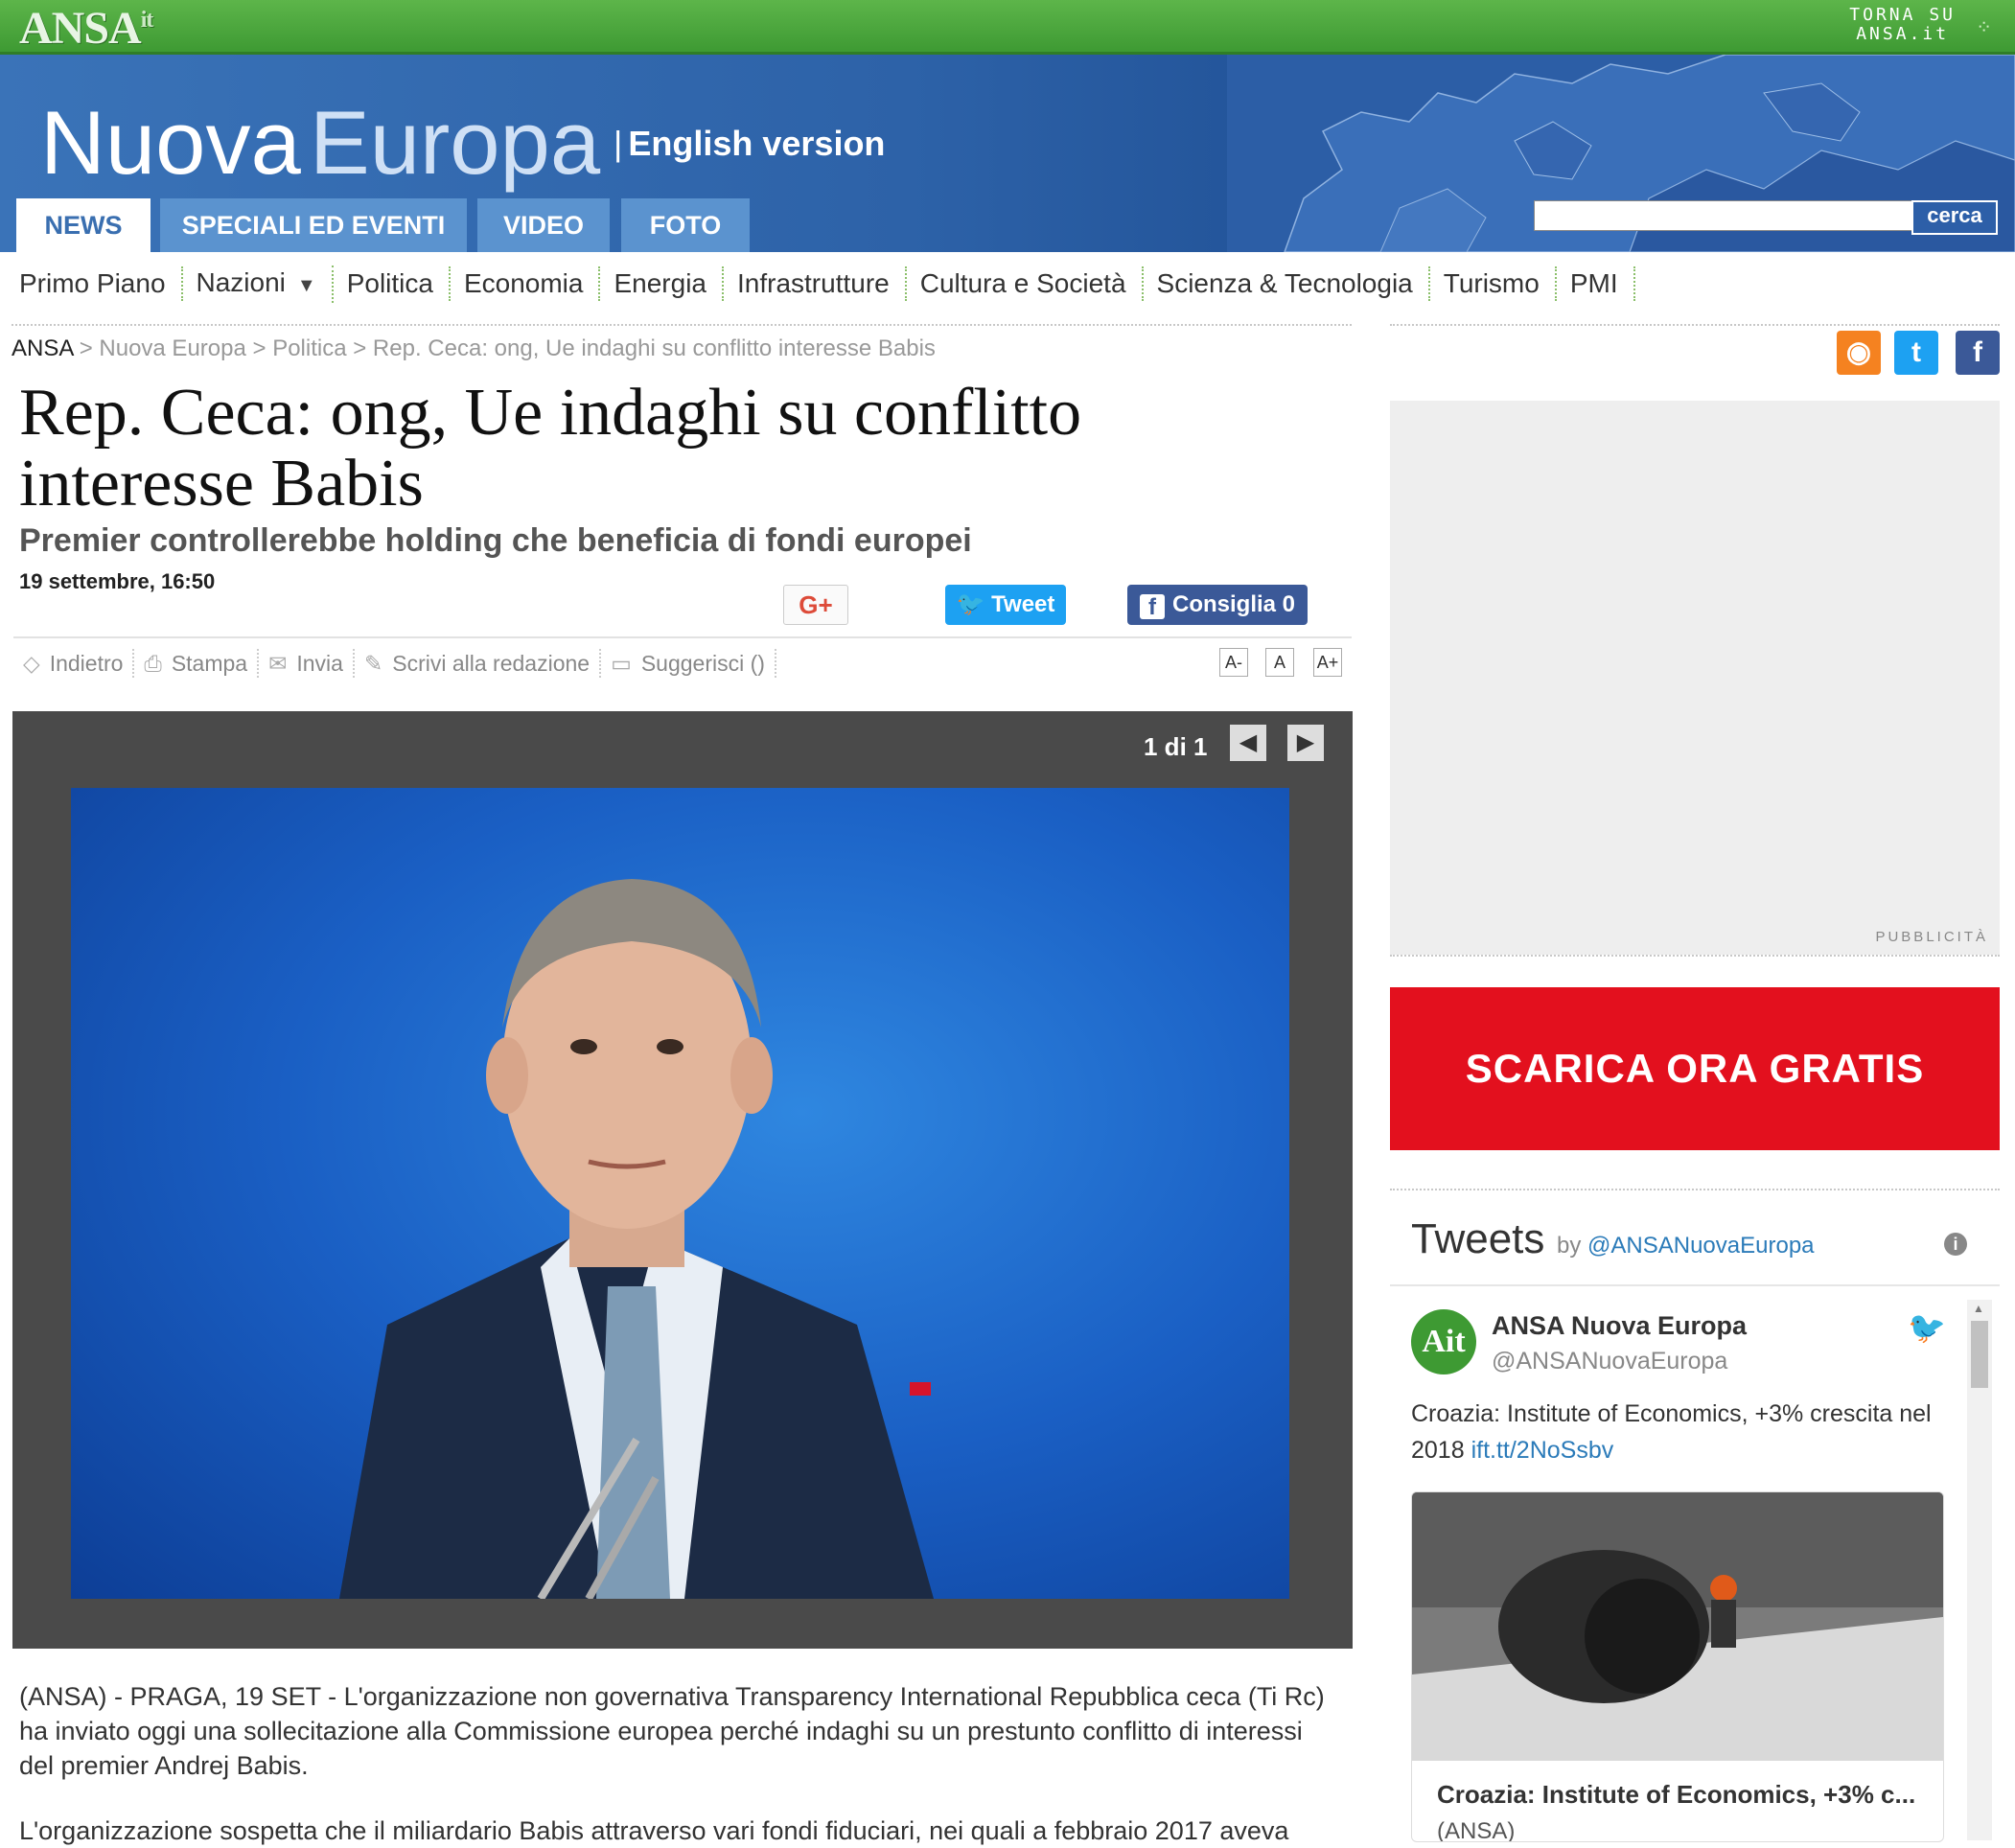  Describe the element at coordinates (209, 664) in the screenshot. I see `print-label: Stampa` at that location.